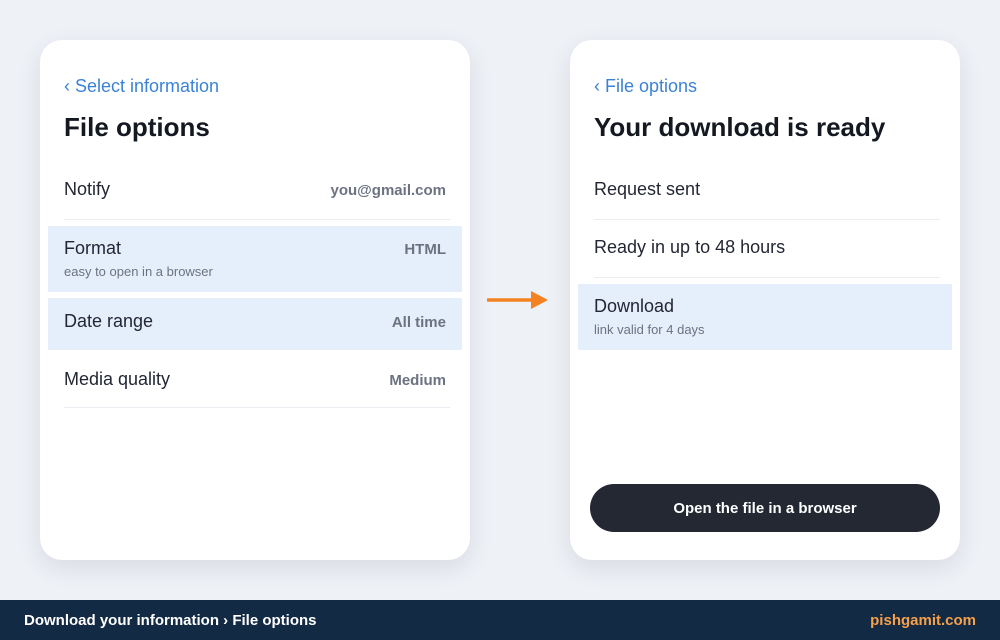 This screenshot has width=1000, height=640. Describe the element at coordinates (170, 620) in the screenshot. I see `breadcrumb: Download your information › File options` at that location.